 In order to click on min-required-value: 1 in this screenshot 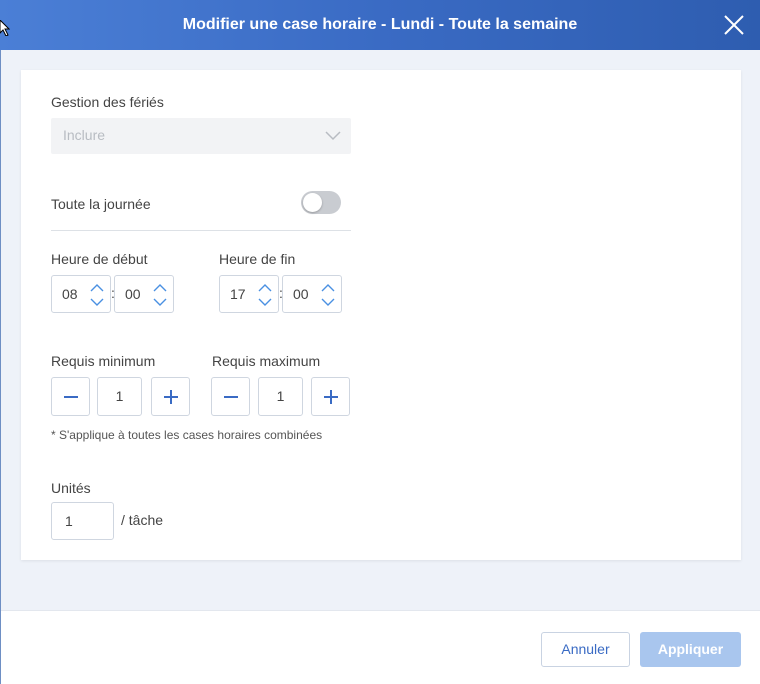, I will do `click(119, 396)`.